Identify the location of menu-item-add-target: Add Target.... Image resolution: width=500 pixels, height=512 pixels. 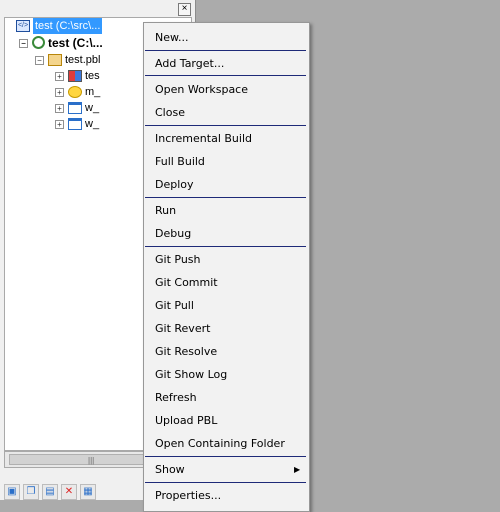
(226, 63).